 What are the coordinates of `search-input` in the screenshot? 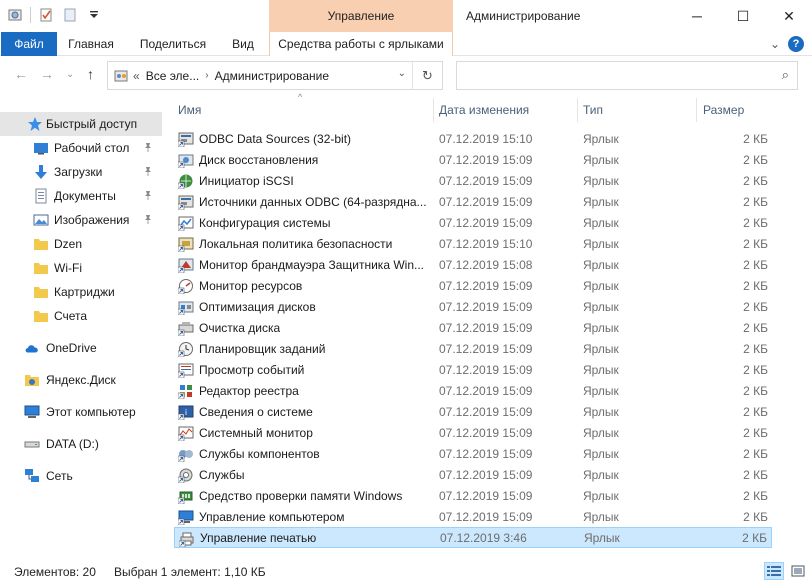 It's located at (613, 74).